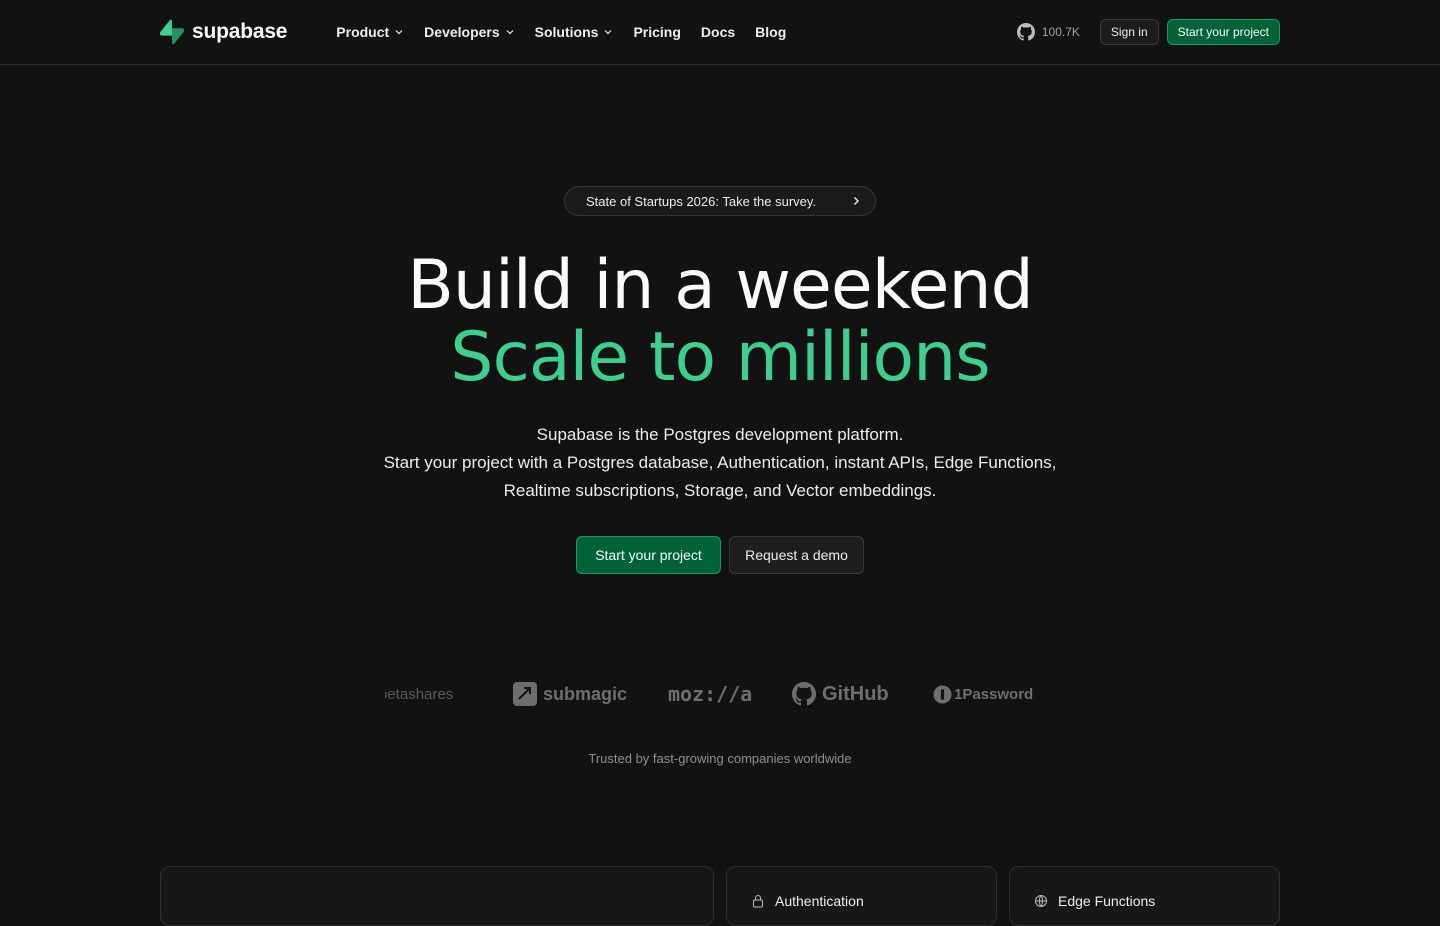 The image size is (1440, 926). I want to click on betashares-logo-text: betashares, so click(419, 694).